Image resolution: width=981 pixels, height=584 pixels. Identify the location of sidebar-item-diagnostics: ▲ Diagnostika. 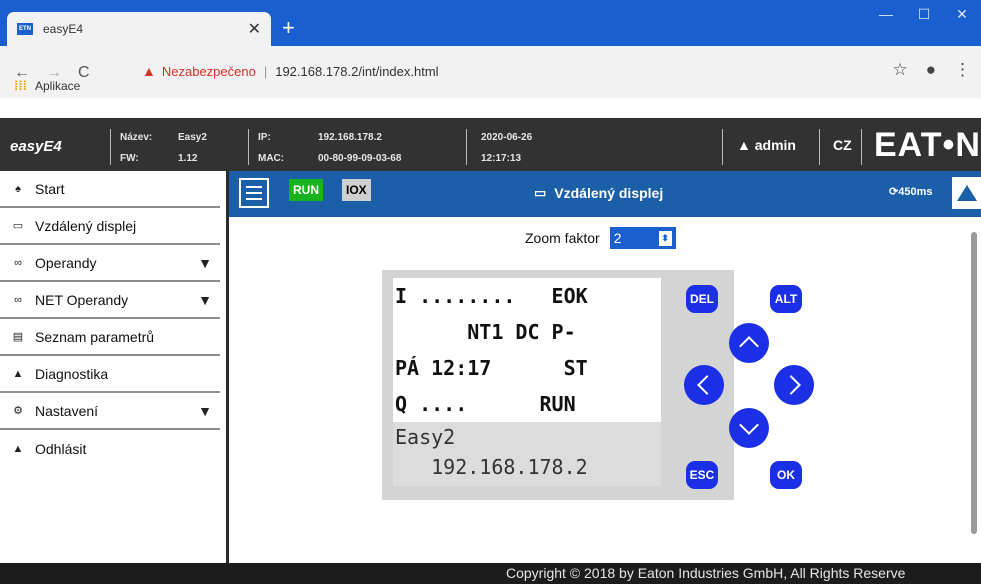
(110, 374).